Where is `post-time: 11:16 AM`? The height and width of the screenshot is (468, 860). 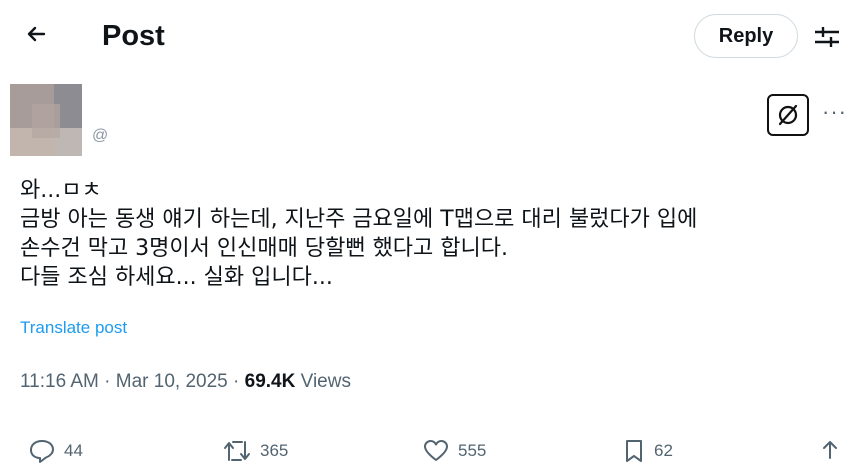 post-time: 11:16 AM is located at coordinates (59, 381).